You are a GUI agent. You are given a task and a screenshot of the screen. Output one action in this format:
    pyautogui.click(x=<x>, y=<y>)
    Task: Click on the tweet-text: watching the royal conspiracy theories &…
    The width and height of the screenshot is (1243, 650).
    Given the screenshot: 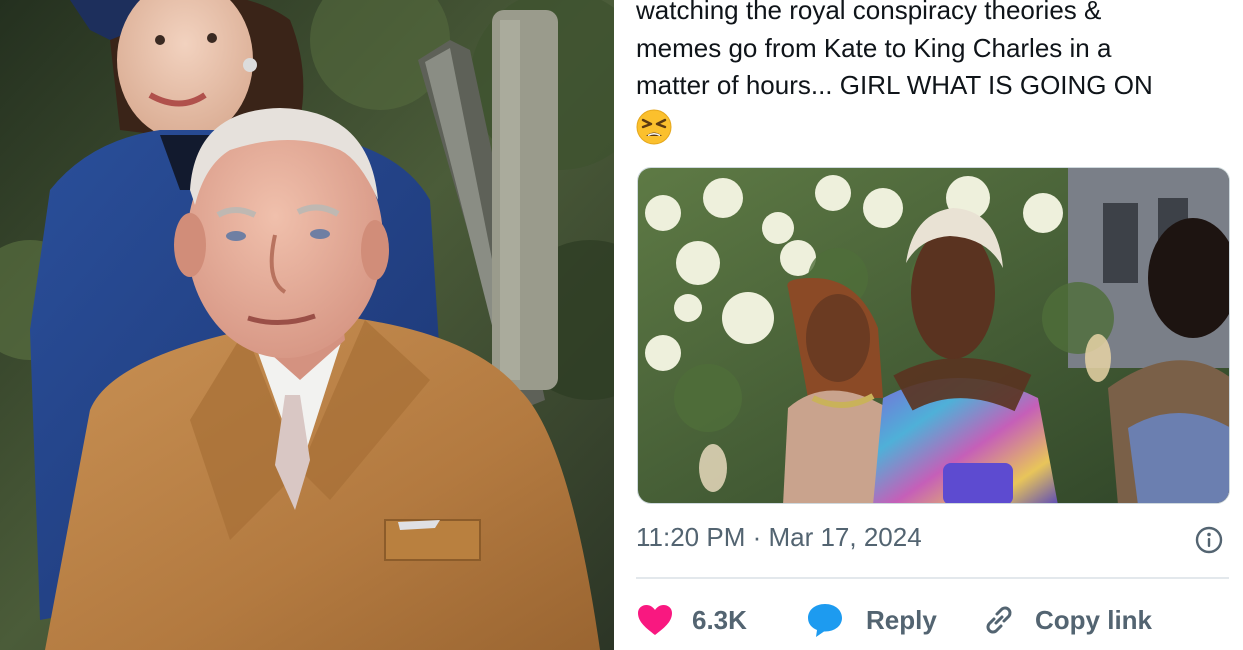 What is the action you would take?
    pyautogui.click(x=931, y=52)
    